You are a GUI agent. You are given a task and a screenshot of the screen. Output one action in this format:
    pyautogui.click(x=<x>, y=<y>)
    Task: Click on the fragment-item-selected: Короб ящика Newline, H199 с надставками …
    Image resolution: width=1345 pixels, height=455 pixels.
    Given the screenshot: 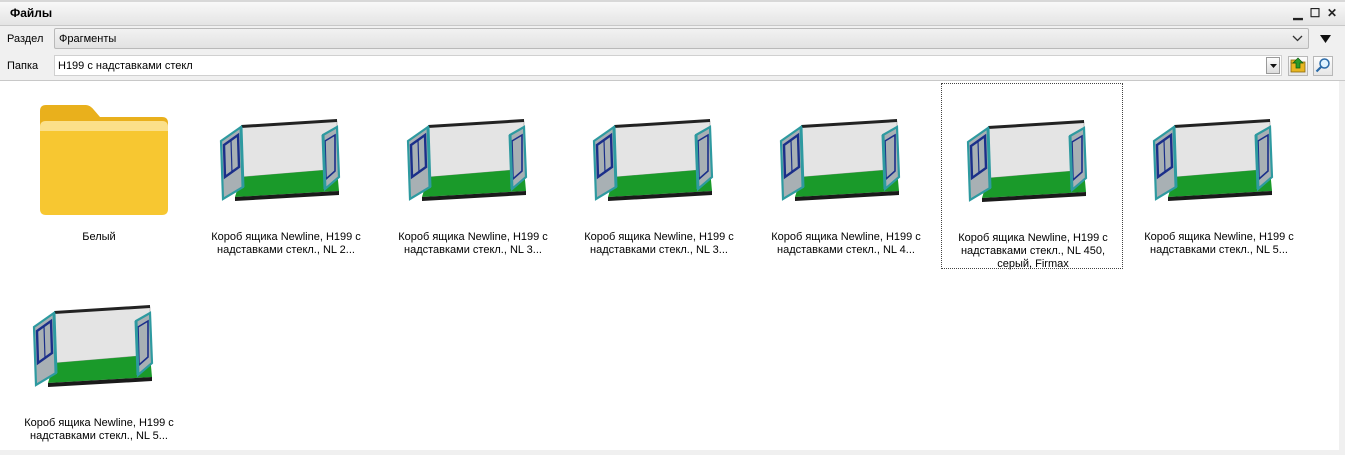 What is the action you would take?
    pyautogui.click(x=1032, y=176)
    